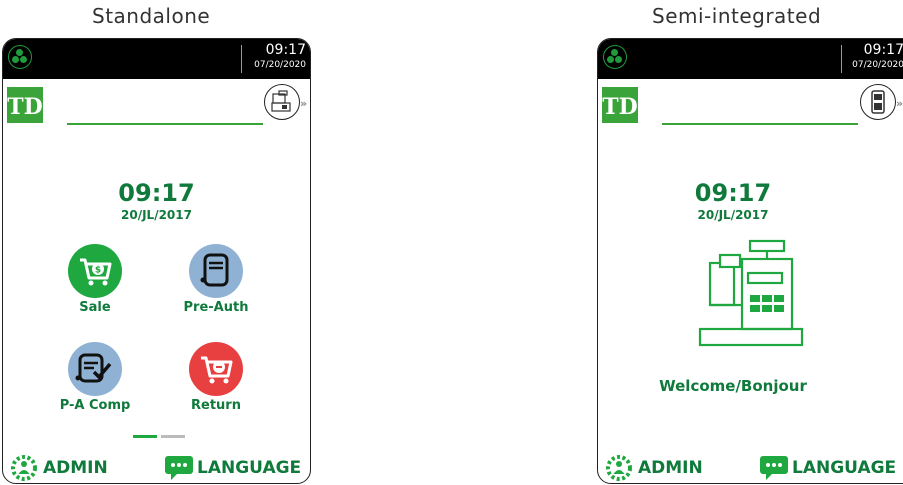  What do you see at coordinates (173, 436) in the screenshot?
I see `page-indicator-inactive` at bounding box center [173, 436].